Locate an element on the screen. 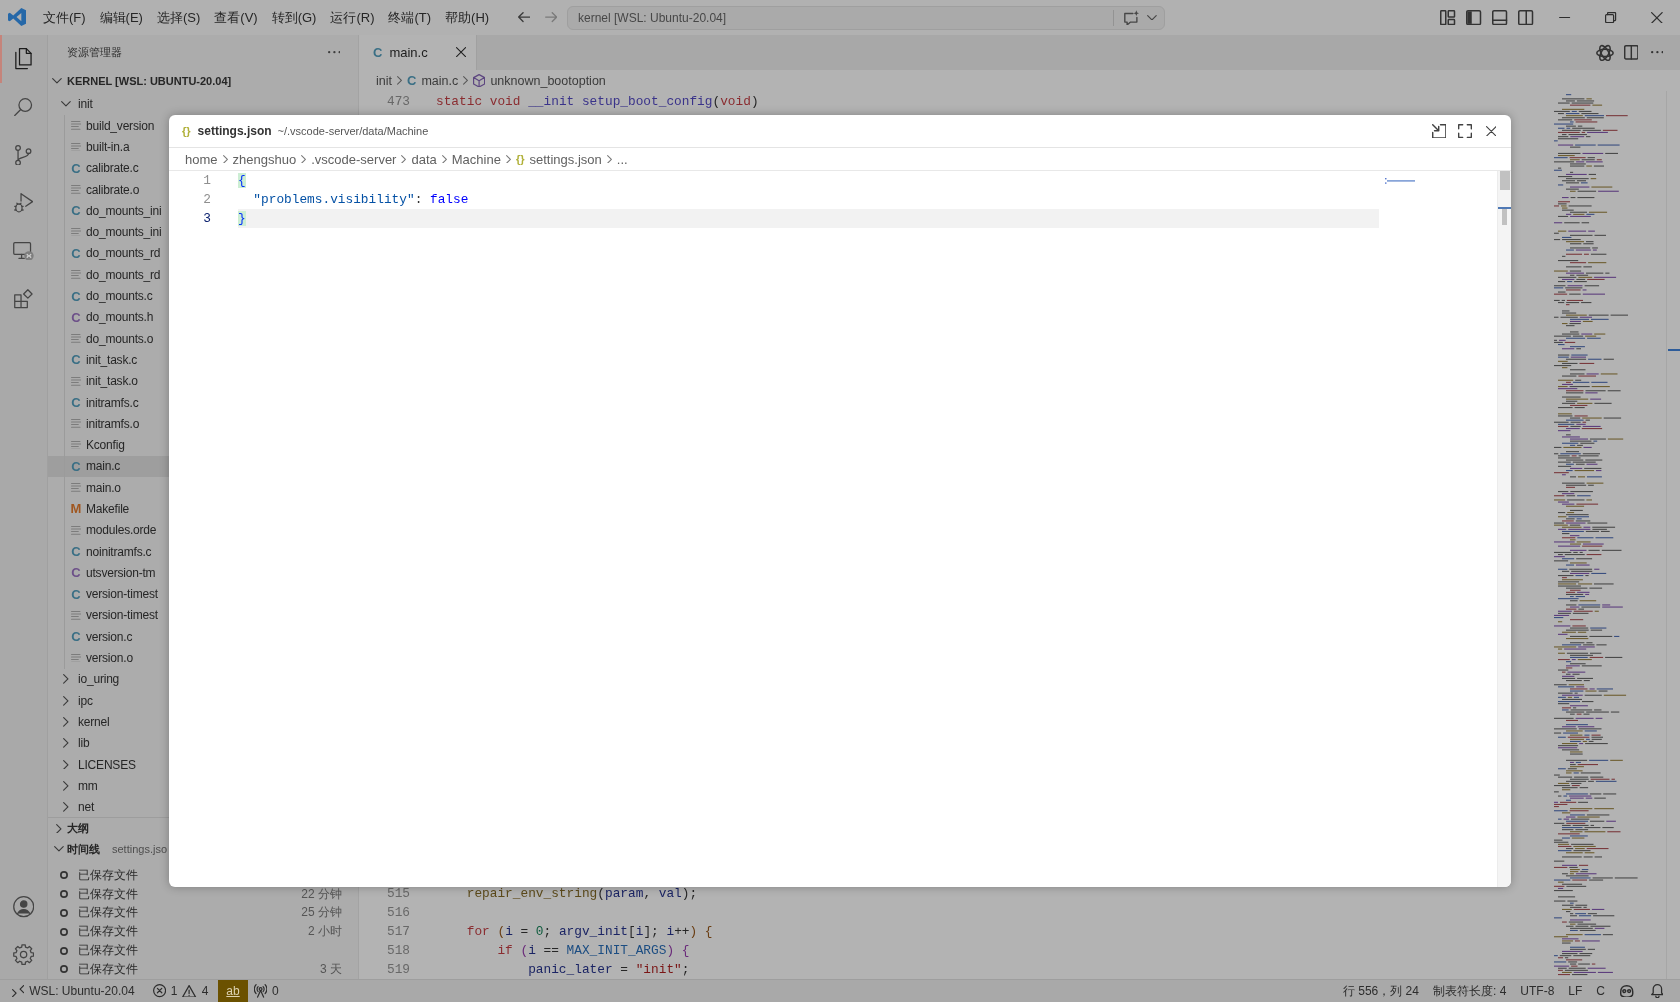 This screenshot has width=1680, height=1002. code-line: static void __init setup_boot_config(void) is located at coordinates (597, 102).